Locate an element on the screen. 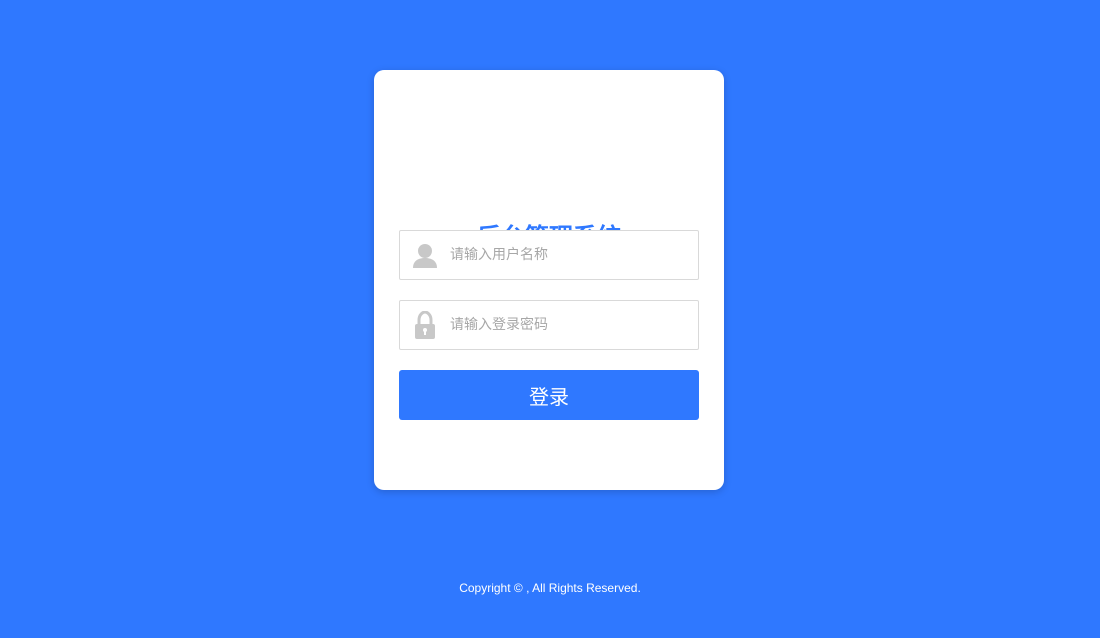 The image size is (1100, 638). login-button: 登录 is located at coordinates (549, 395).